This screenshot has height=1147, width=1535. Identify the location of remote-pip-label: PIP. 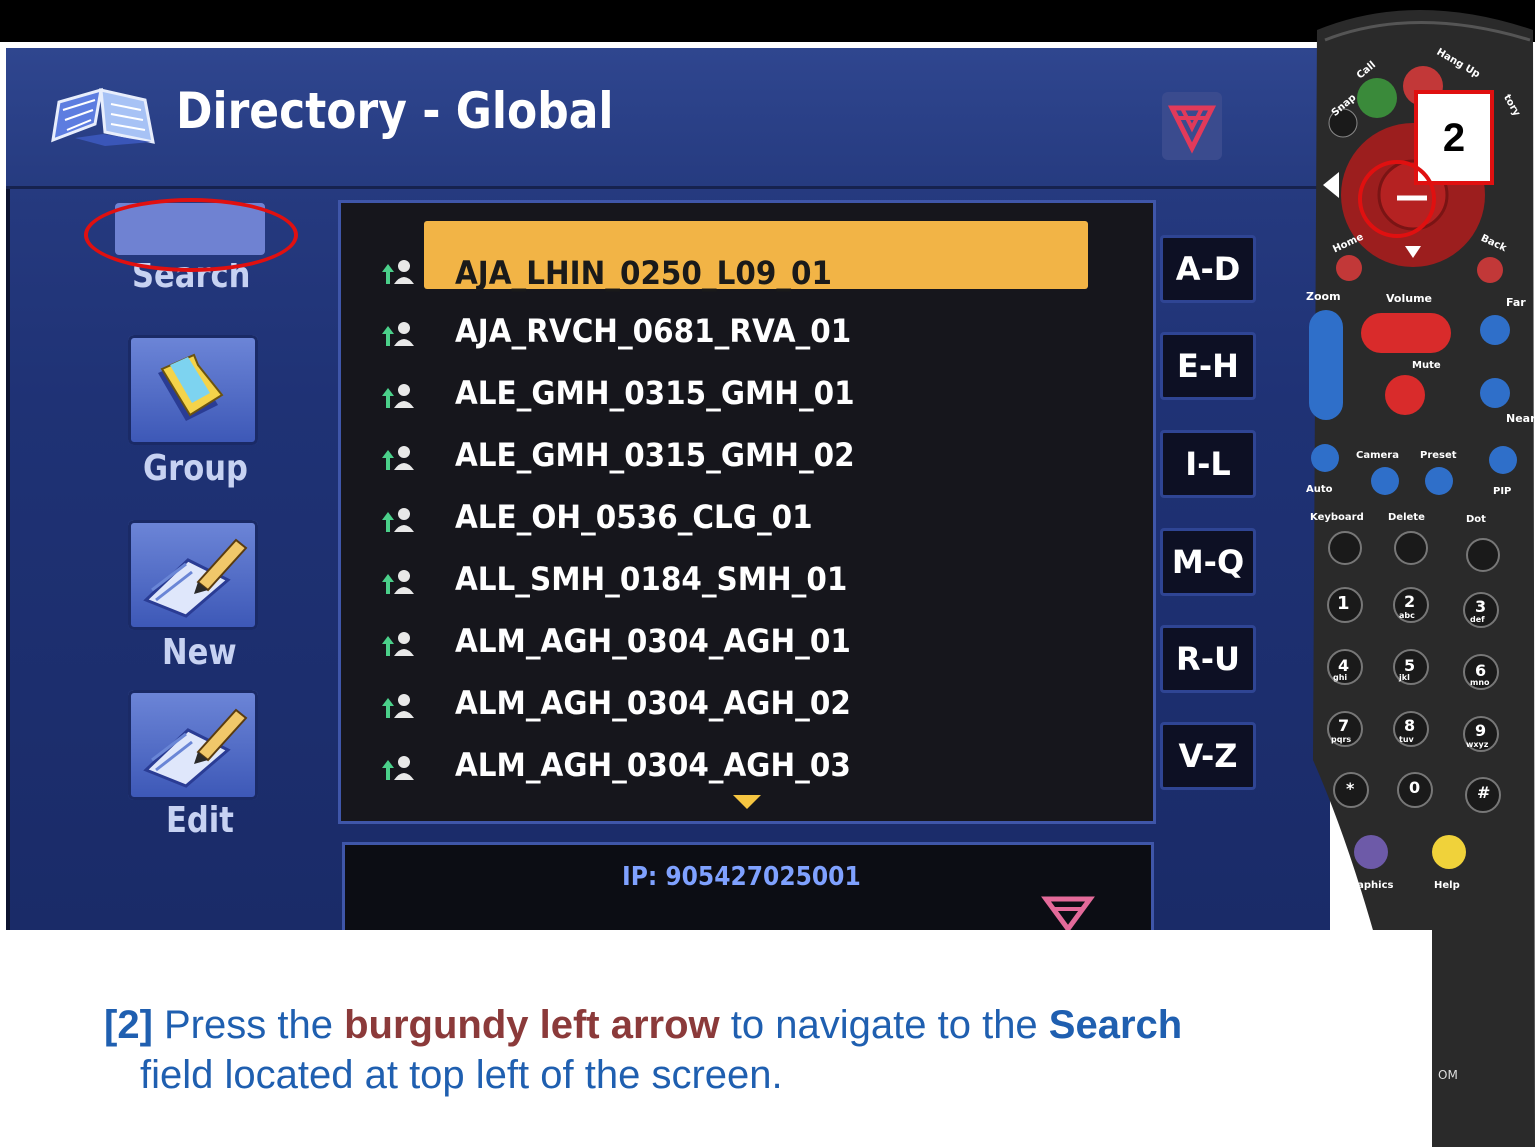
(1502, 491).